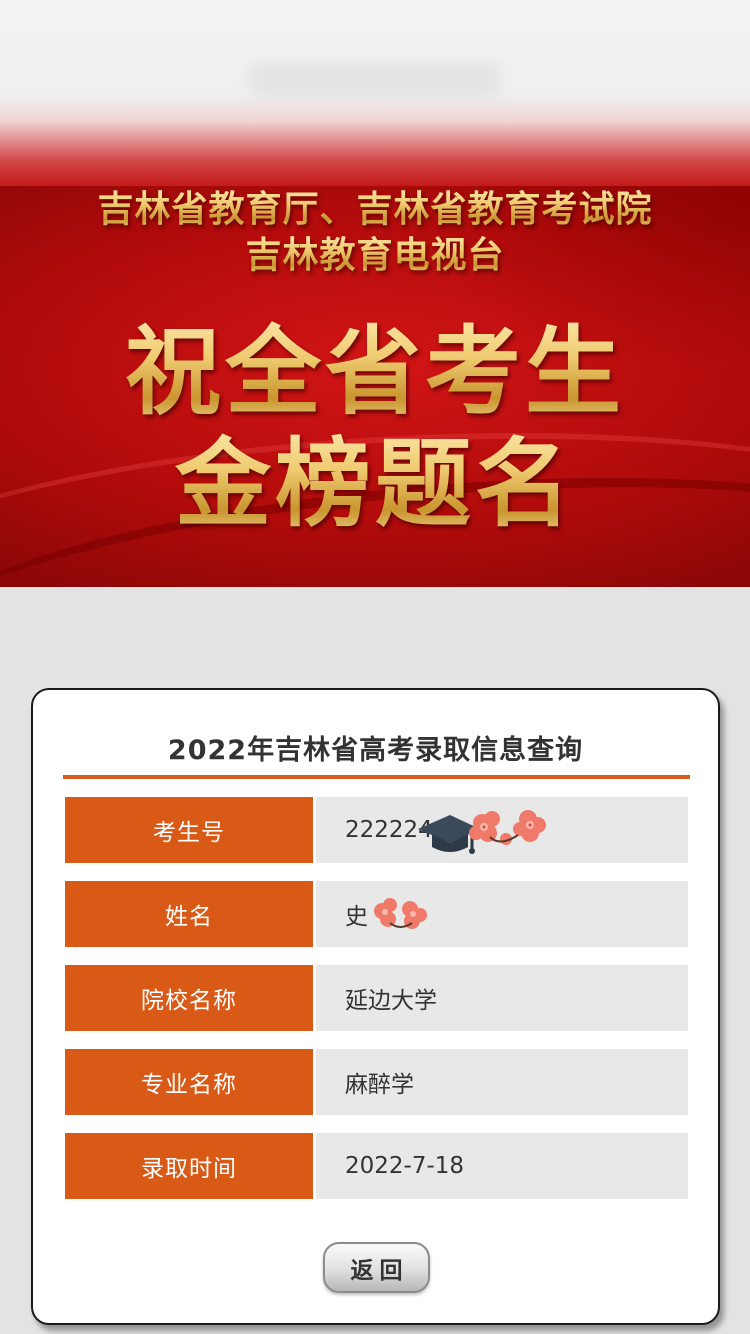 The image size is (750, 1334). I want to click on row-major: 专业名称 麻醉学, so click(376, 1082).